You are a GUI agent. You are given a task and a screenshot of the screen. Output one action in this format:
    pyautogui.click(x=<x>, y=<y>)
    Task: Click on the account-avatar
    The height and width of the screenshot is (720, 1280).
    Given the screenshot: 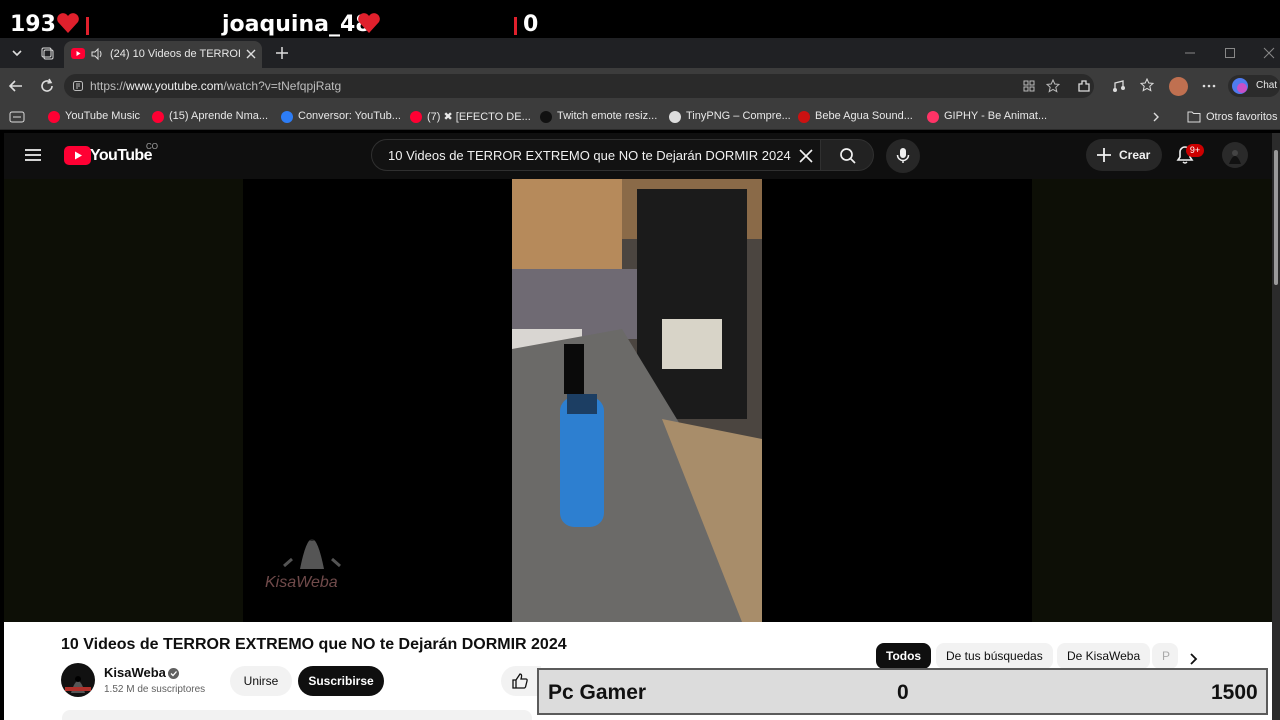 What is the action you would take?
    pyautogui.click(x=1235, y=155)
    